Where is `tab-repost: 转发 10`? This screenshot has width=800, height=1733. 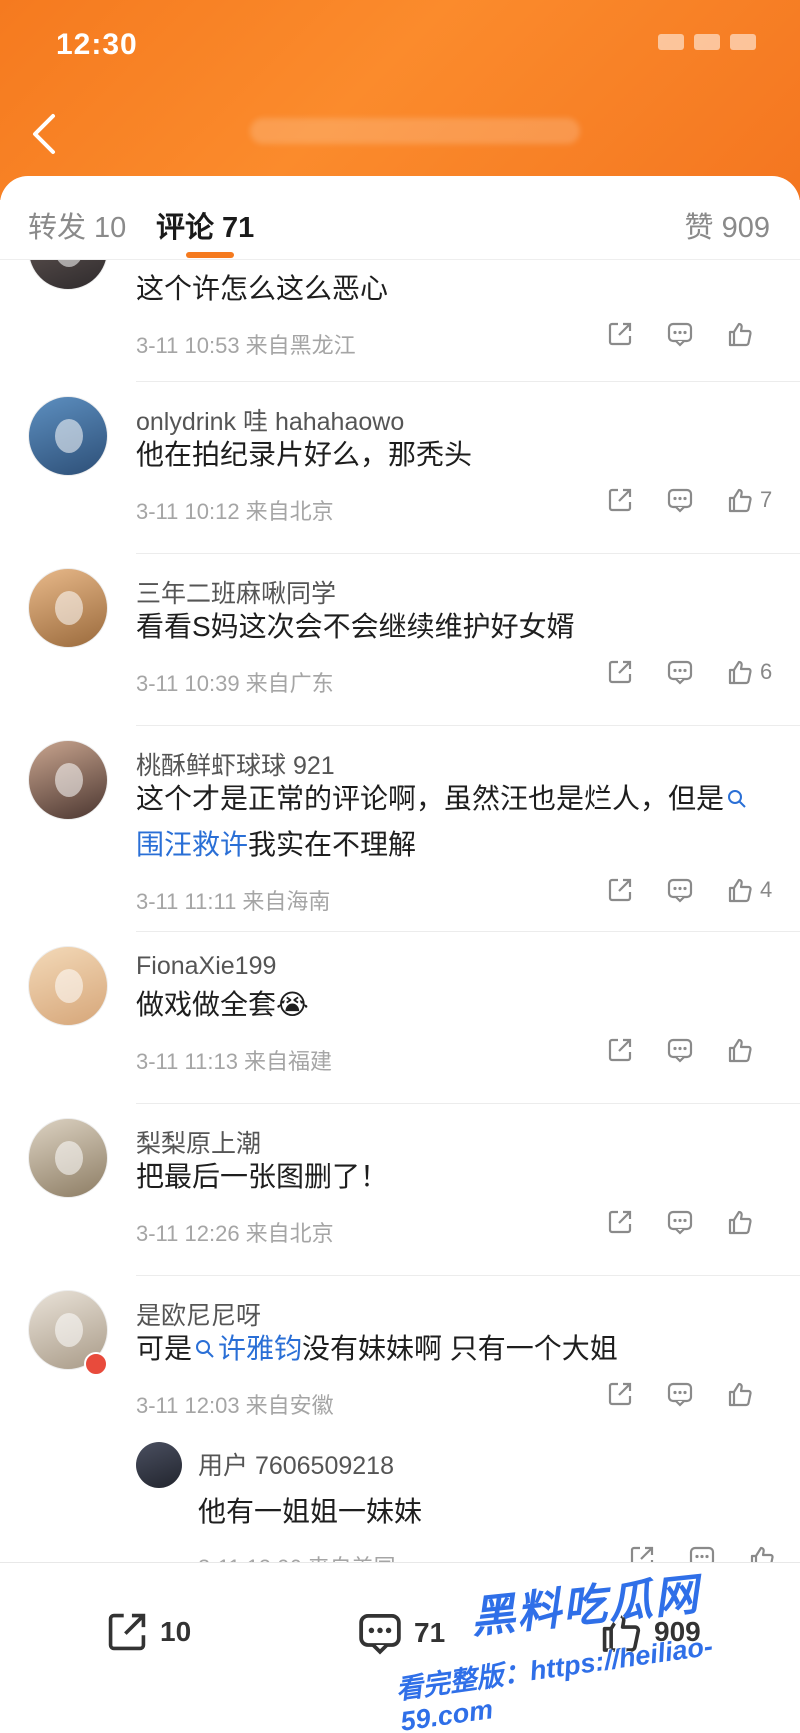
tab-repost: 转发 10 is located at coordinates (77, 225).